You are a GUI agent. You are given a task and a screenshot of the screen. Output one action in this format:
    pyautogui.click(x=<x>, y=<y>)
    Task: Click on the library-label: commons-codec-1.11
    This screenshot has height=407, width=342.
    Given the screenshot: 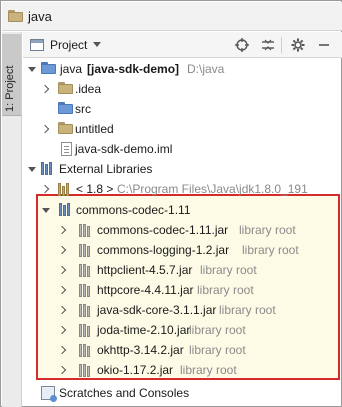 What is the action you would take?
    pyautogui.click(x=133, y=210)
    